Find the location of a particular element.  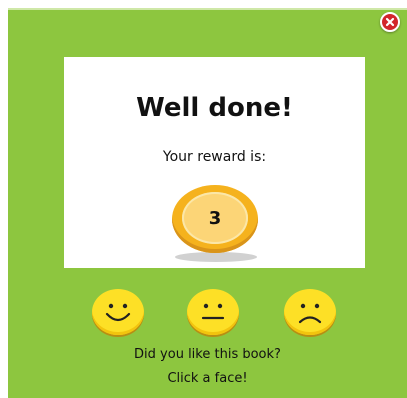

reward-value: 3 is located at coordinates (215, 218).